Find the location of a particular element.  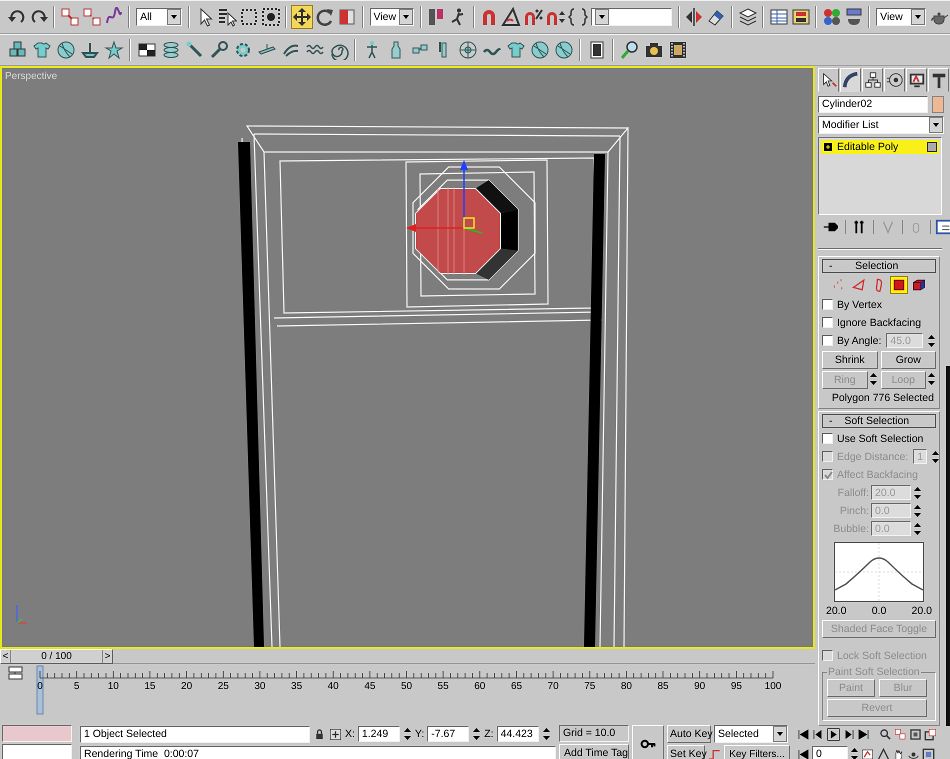

coordinate-label: X: is located at coordinates (350, 734).